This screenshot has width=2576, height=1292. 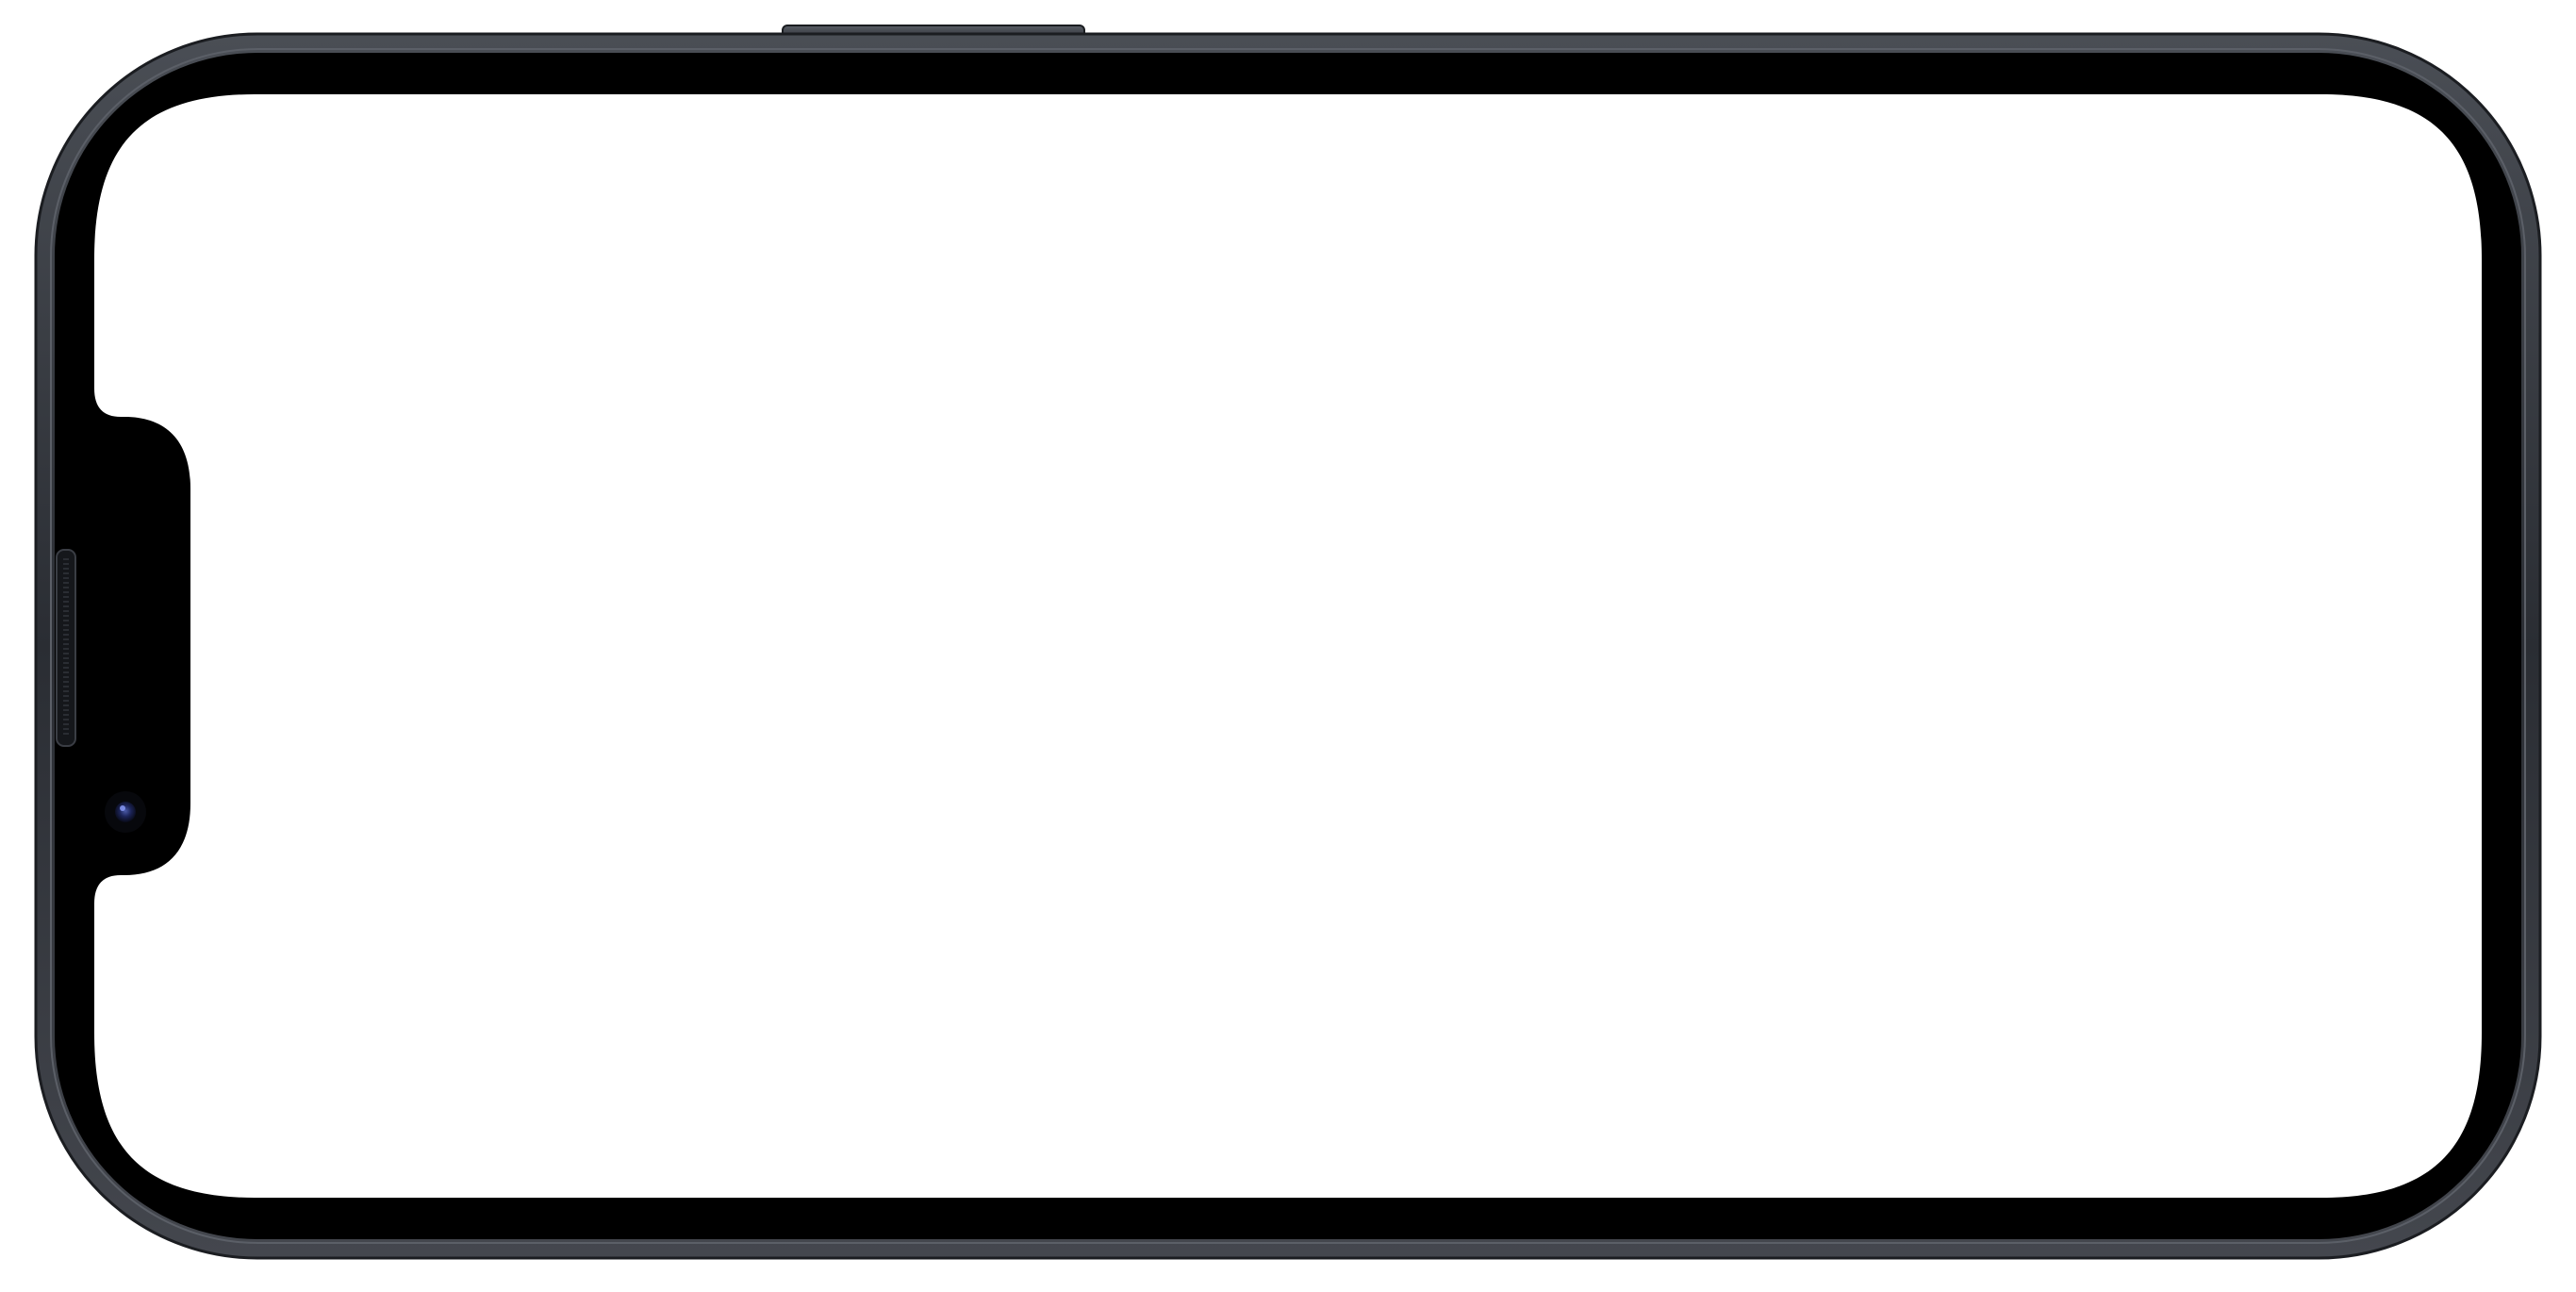 What do you see at coordinates (125, 812) in the screenshot?
I see `camera-lens-icon` at bounding box center [125, 812].